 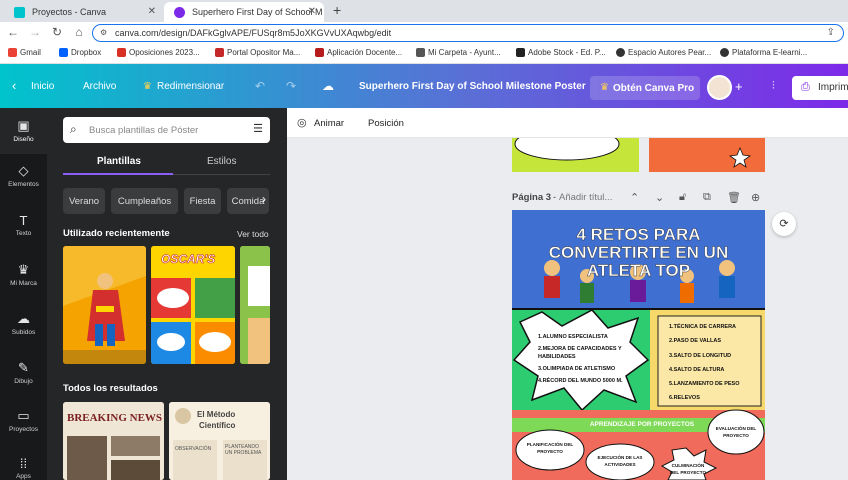 What do you see at coordinates (386, 123) in the screenshot?
I see `position-button: Posición` at bounding box center [386, 123].